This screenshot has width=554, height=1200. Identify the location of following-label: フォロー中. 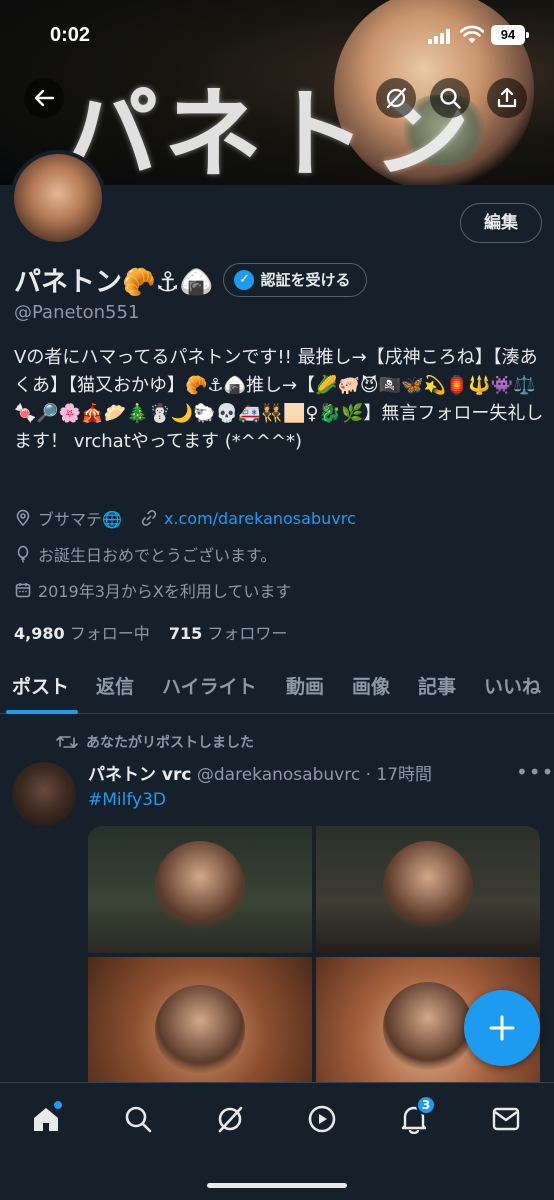
(109, 633).